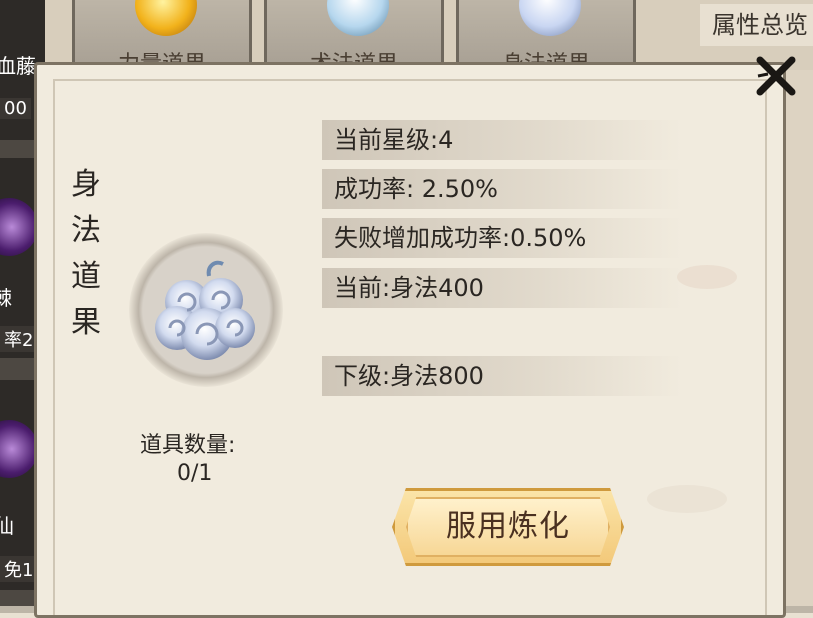  Describe the element at coordinates (502, 238) in the screenshot. I see `stat-fail-bonus: 失败增加成功率:0.50%` at that location.